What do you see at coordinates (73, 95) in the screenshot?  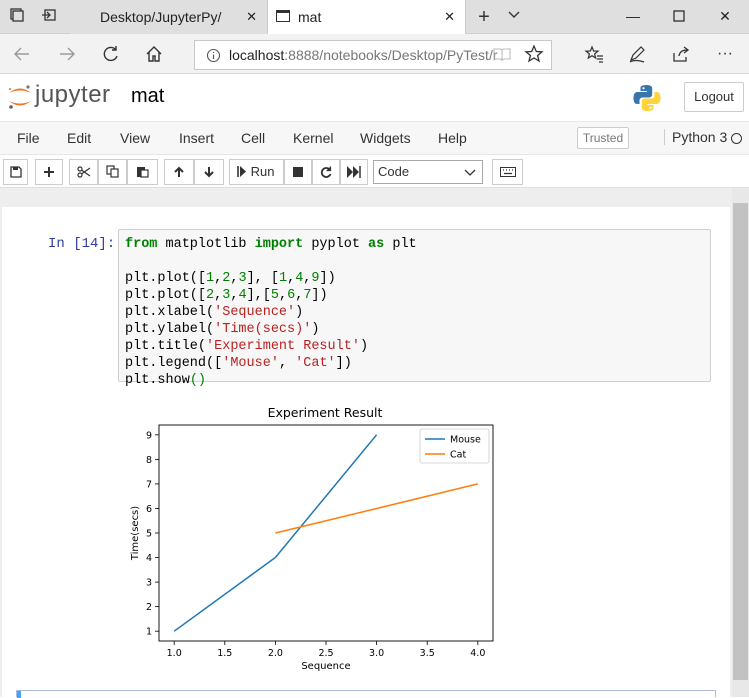 I see `jupyter-logo-text: jupyter` at bounding box center [73, 95].